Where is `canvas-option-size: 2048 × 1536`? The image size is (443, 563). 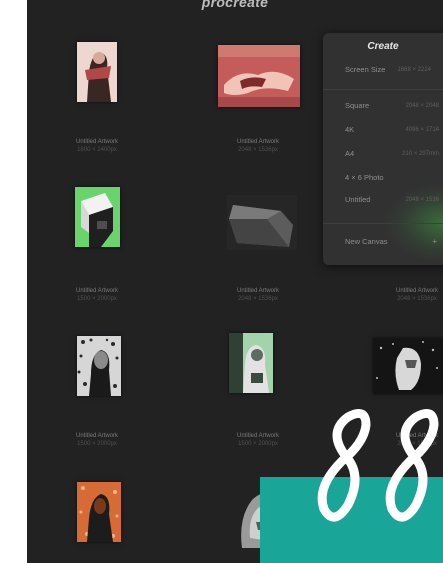
canvas-option-size: 2048 × 1536 is located at coordinates (422, 200).